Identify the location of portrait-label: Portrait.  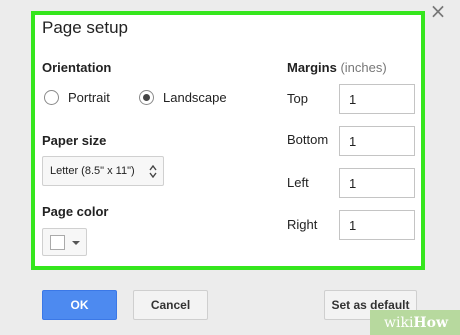
(89, 97).